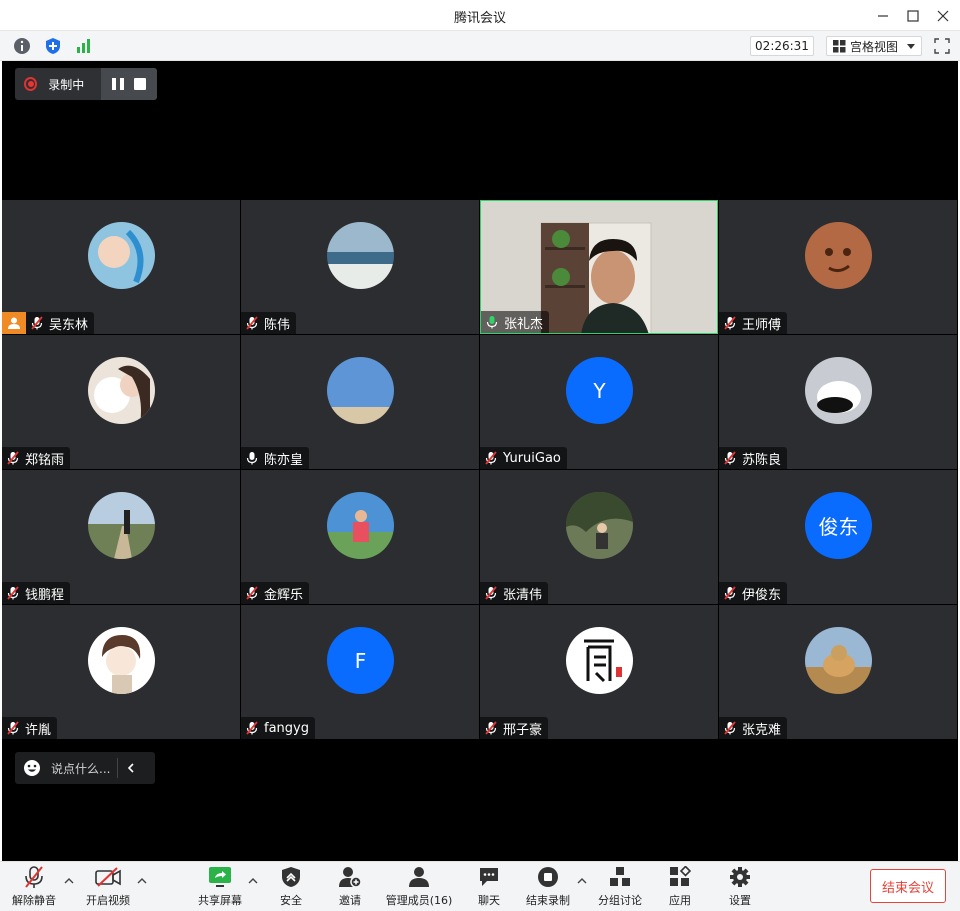 The height and width of the screenshot is (911, 960). I want to click on invite-label: 邀请, so click(350, 900).